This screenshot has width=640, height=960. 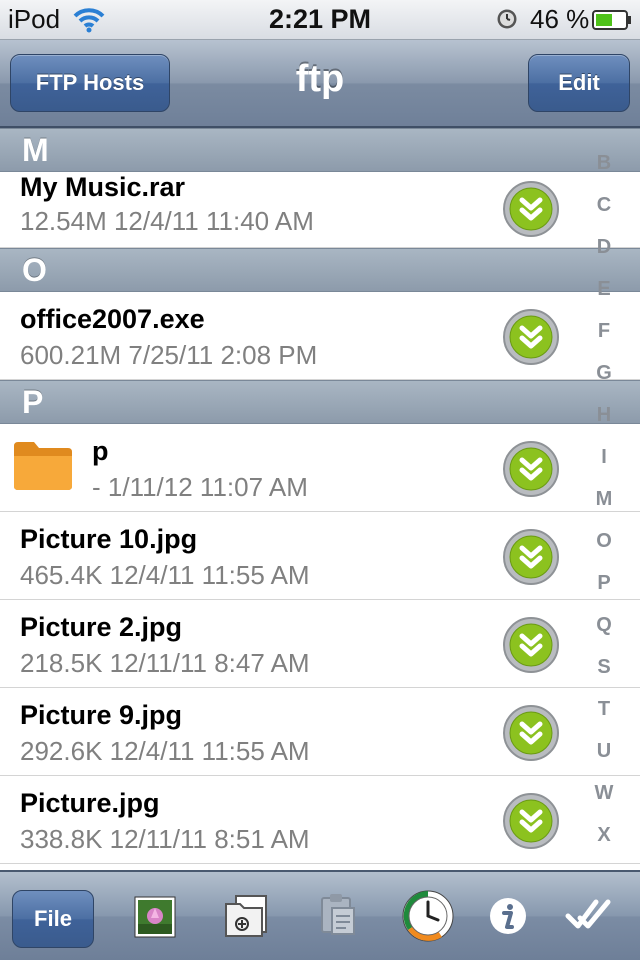 What do you see at coordinates (338, 914) in the screenshot?
I see `paste-icon` at bounding box center [338, 914].